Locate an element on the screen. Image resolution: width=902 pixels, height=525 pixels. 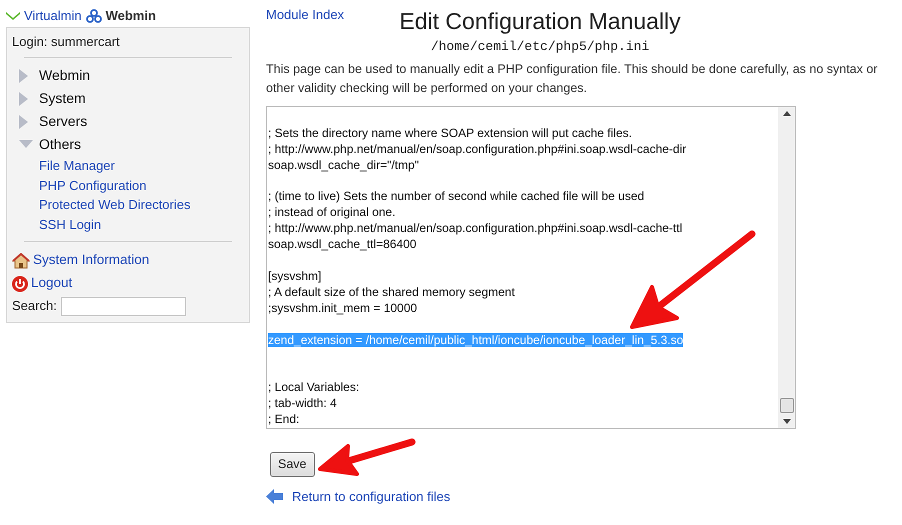
sidebar-link: System Information is located at coordinates (91, 260).